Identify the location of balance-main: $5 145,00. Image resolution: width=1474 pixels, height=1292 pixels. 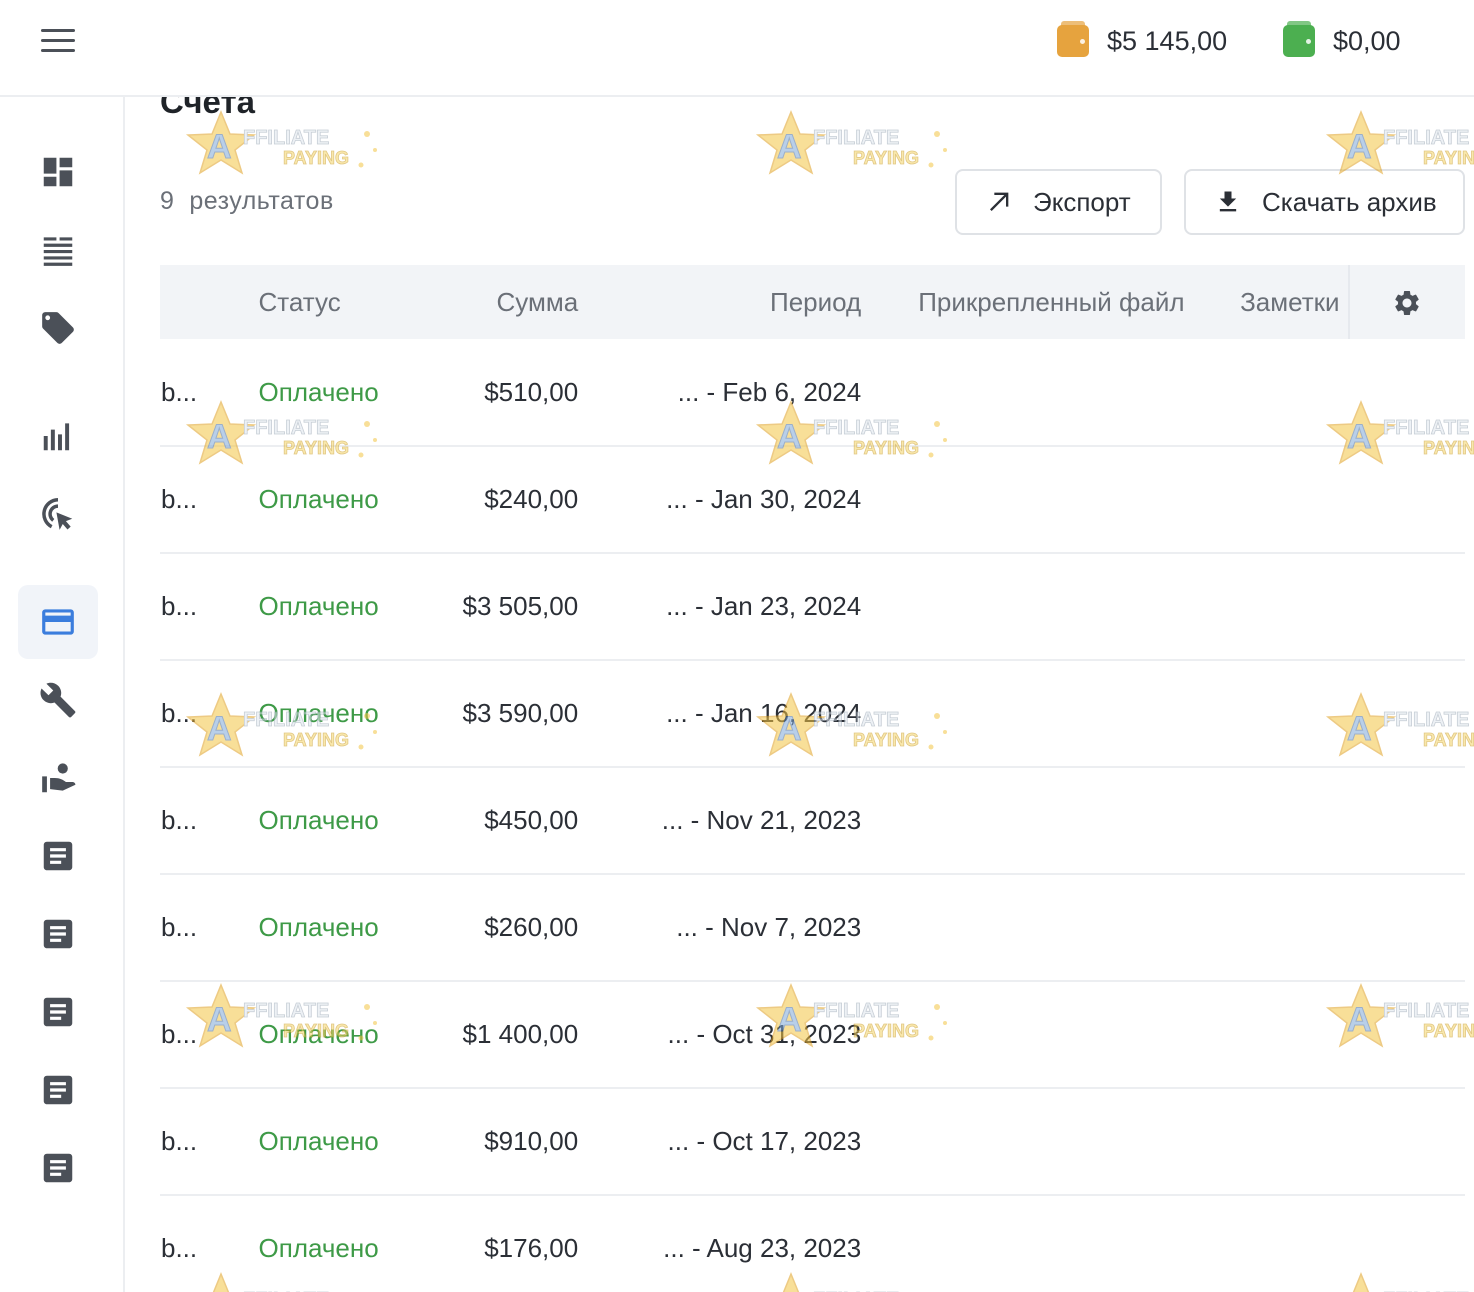
(1142, 40).